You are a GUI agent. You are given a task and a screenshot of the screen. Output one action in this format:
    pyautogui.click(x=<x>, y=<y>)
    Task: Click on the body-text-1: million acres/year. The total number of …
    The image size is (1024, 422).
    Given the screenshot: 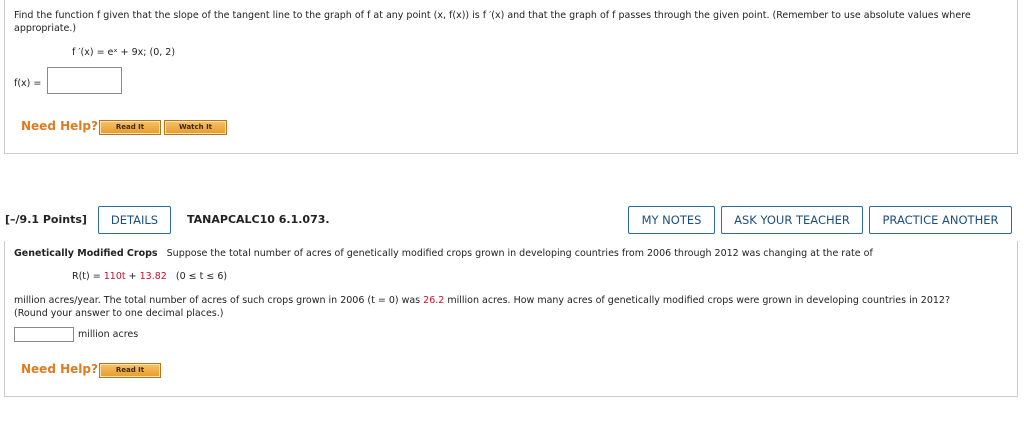 What is the action you would take?
    pyautogui.click(x=219, y=300)
    